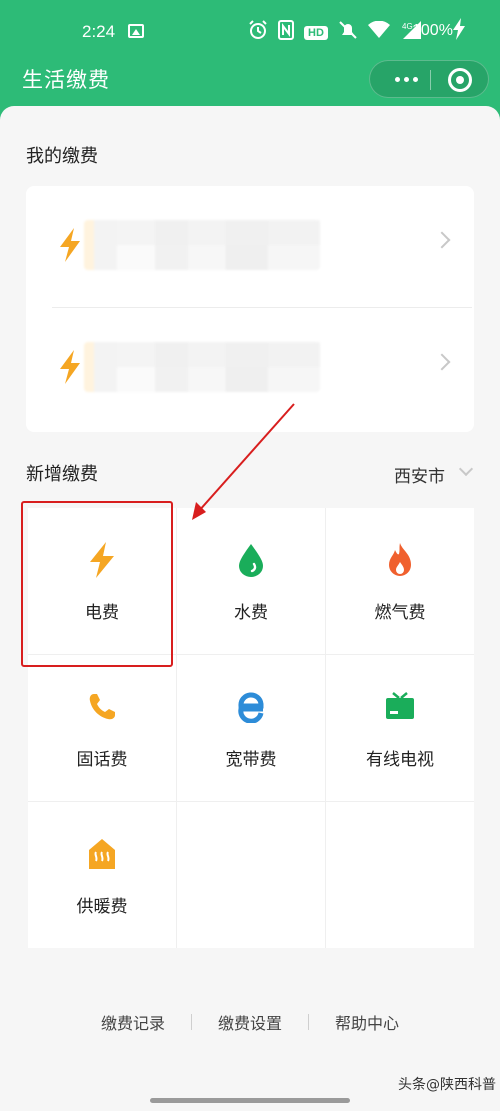 The height and width of the screenshot is (1111, 500). Describe the element at coordinates (251, 707) in the screenshot. I see `broadband-icon` at that location.